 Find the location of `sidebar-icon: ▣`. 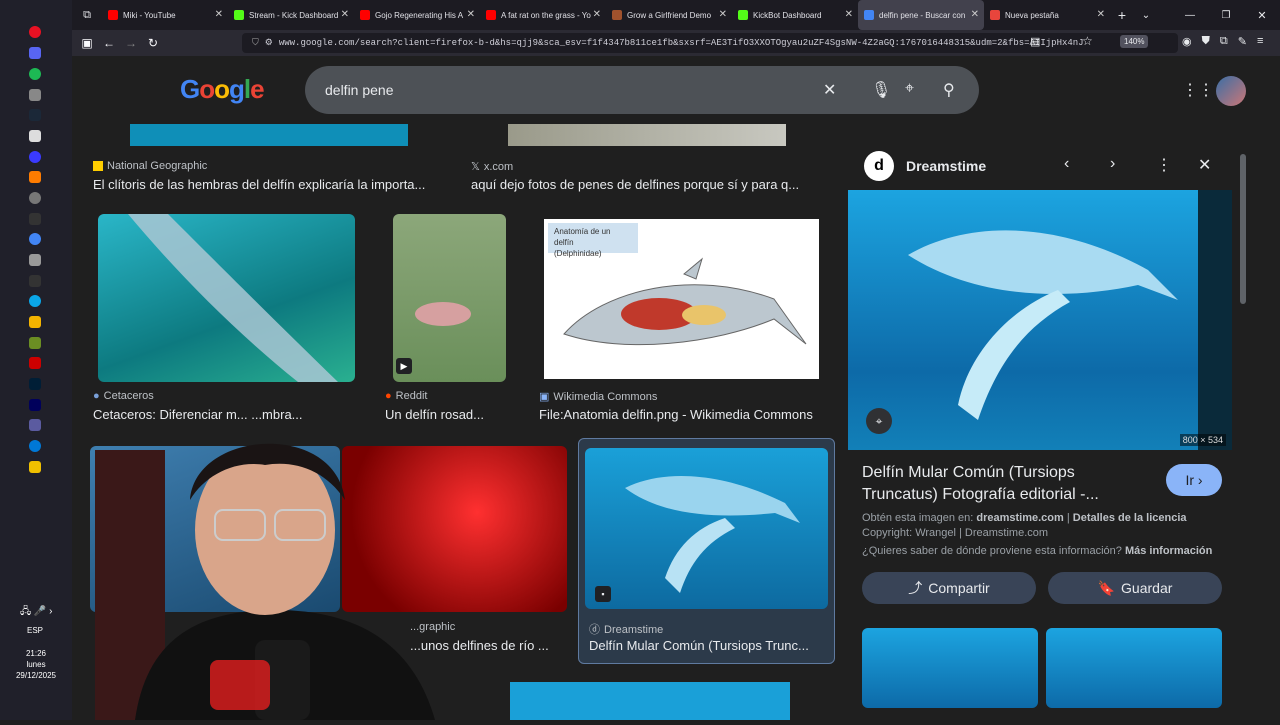

sidebar-icon: ▣ is located at coordinates (87, 43).